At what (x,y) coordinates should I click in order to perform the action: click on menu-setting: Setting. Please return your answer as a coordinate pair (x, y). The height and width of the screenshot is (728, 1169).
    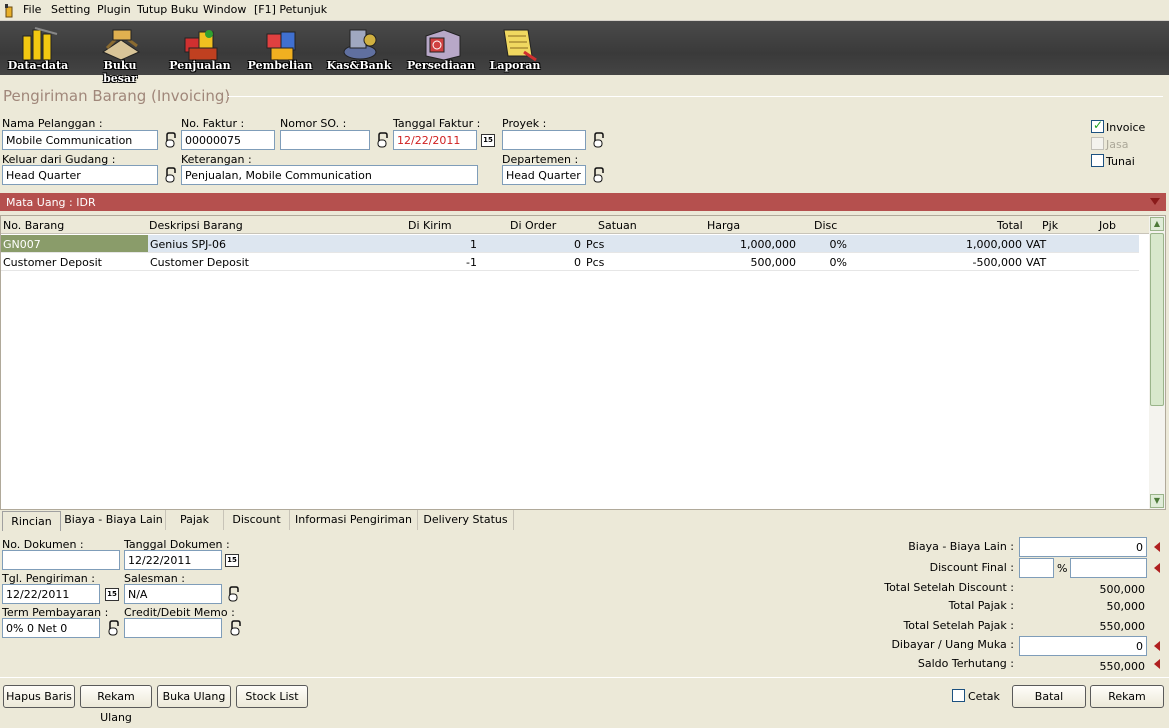
    Looking at the image, I should click on (70, 9).